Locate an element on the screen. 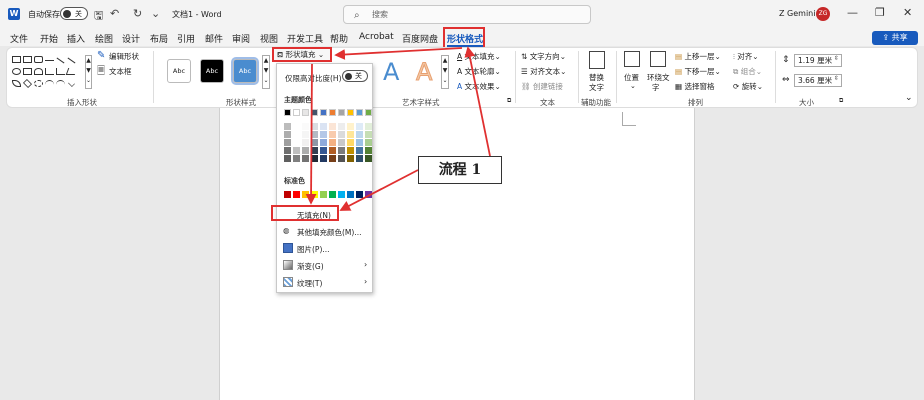  callout-box: 流程 1 is located at coordinates (460, 170).